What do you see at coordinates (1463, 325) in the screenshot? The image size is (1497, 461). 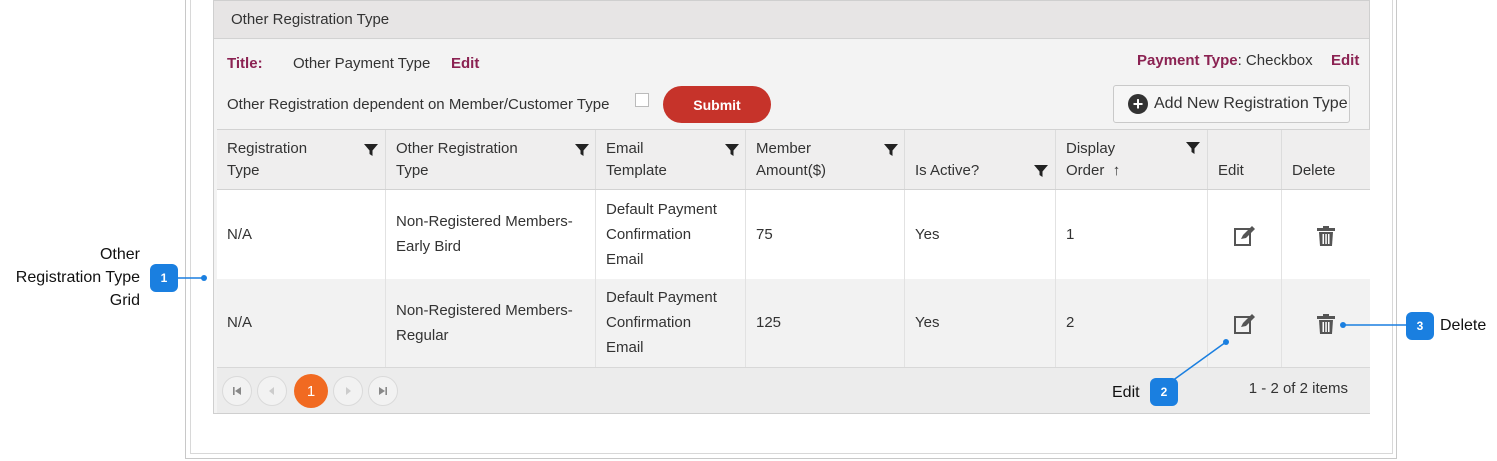 I see `callout-delete-label: Delete` at bounding box center [1463, 325].